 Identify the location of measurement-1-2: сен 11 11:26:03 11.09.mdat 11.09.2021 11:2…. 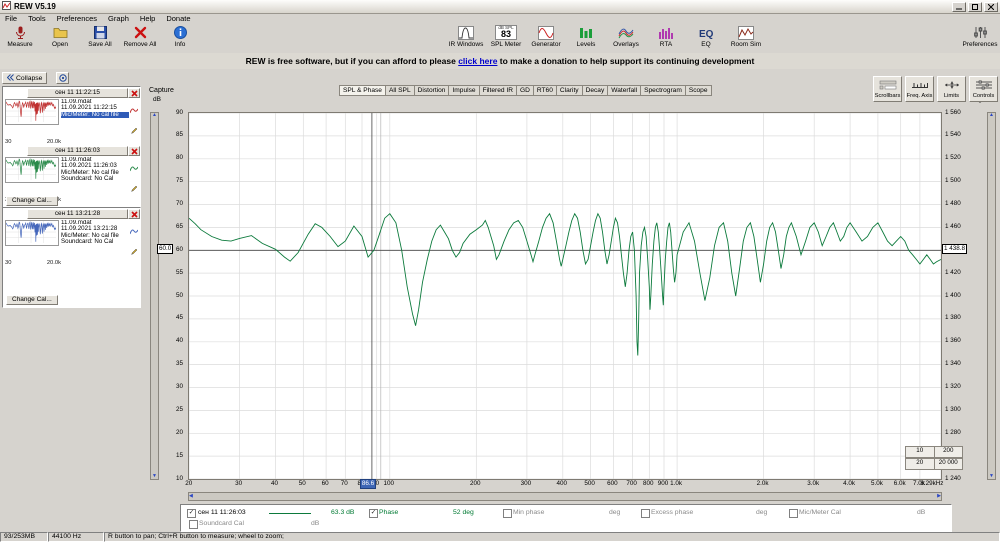
(71, 174).